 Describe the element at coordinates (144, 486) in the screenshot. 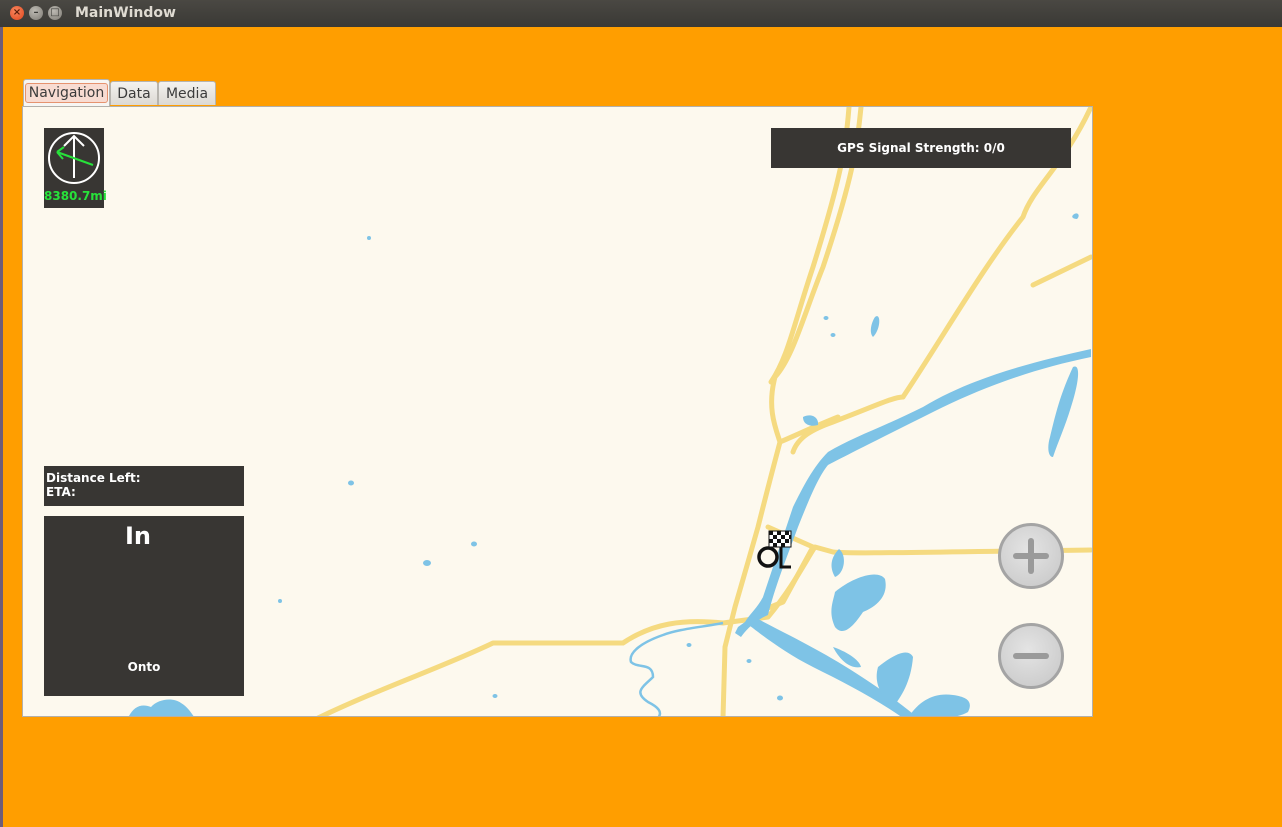

I see `route-info-panel: Distance Left: ETA:` at that location.